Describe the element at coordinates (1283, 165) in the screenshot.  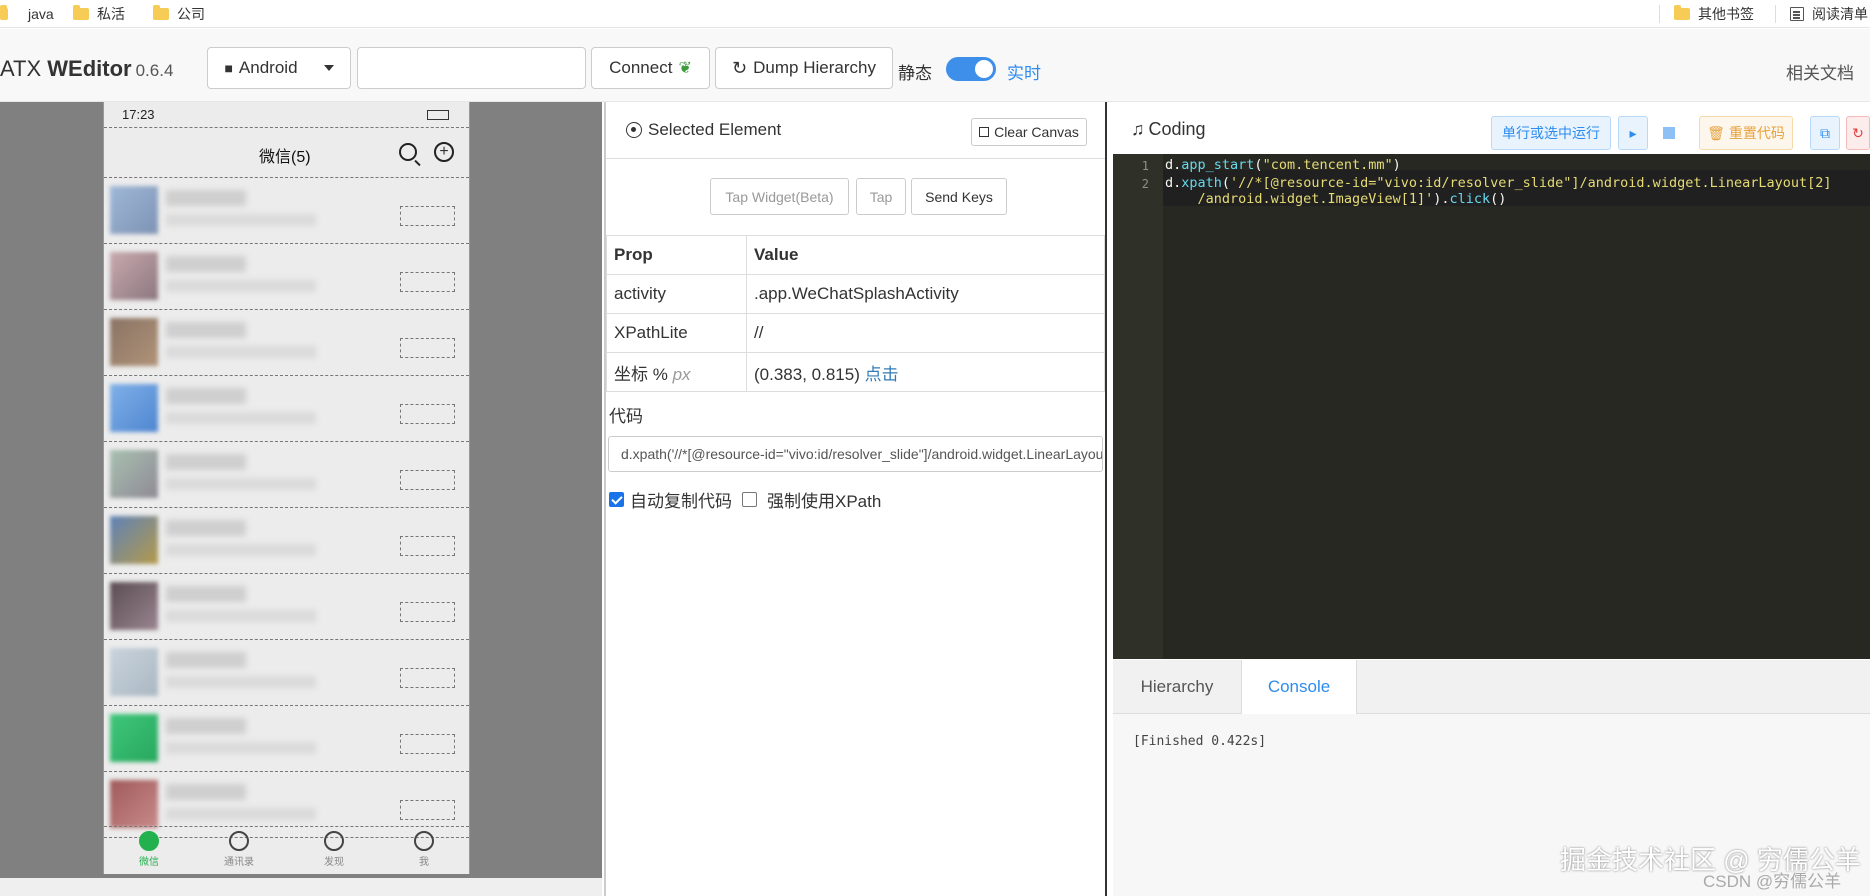
I see `code-line-1: d.app_start("com.tencent.mm")` at that location.